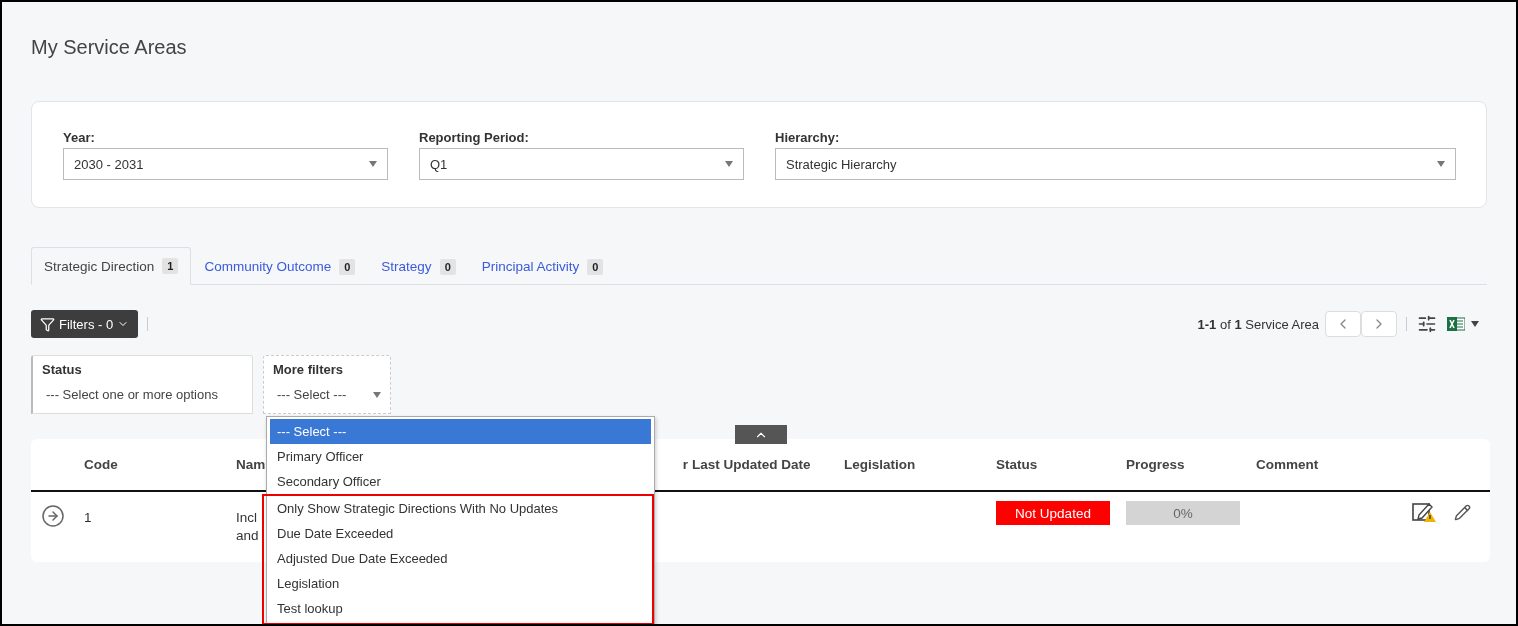 Image resolution: width=1518 pixels, height=626 pixels. What do you see at coordinates (751, 464) in the screenshot?
I see `column-header: Last Updated Date` at bounding box center [751, 464].